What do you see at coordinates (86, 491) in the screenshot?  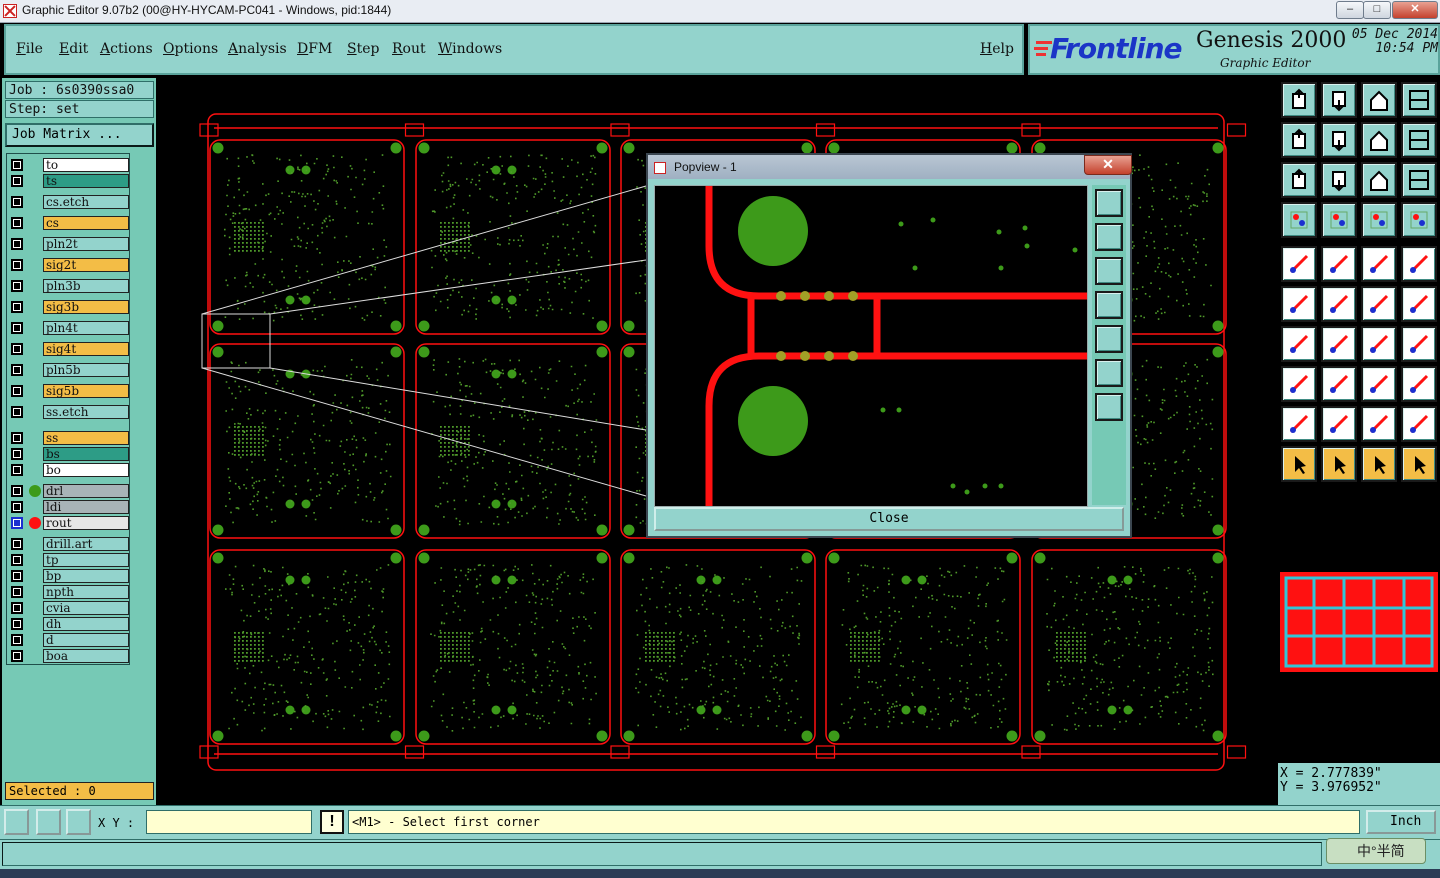 I see `layer-name: drl` at bounding box center [86, 491].